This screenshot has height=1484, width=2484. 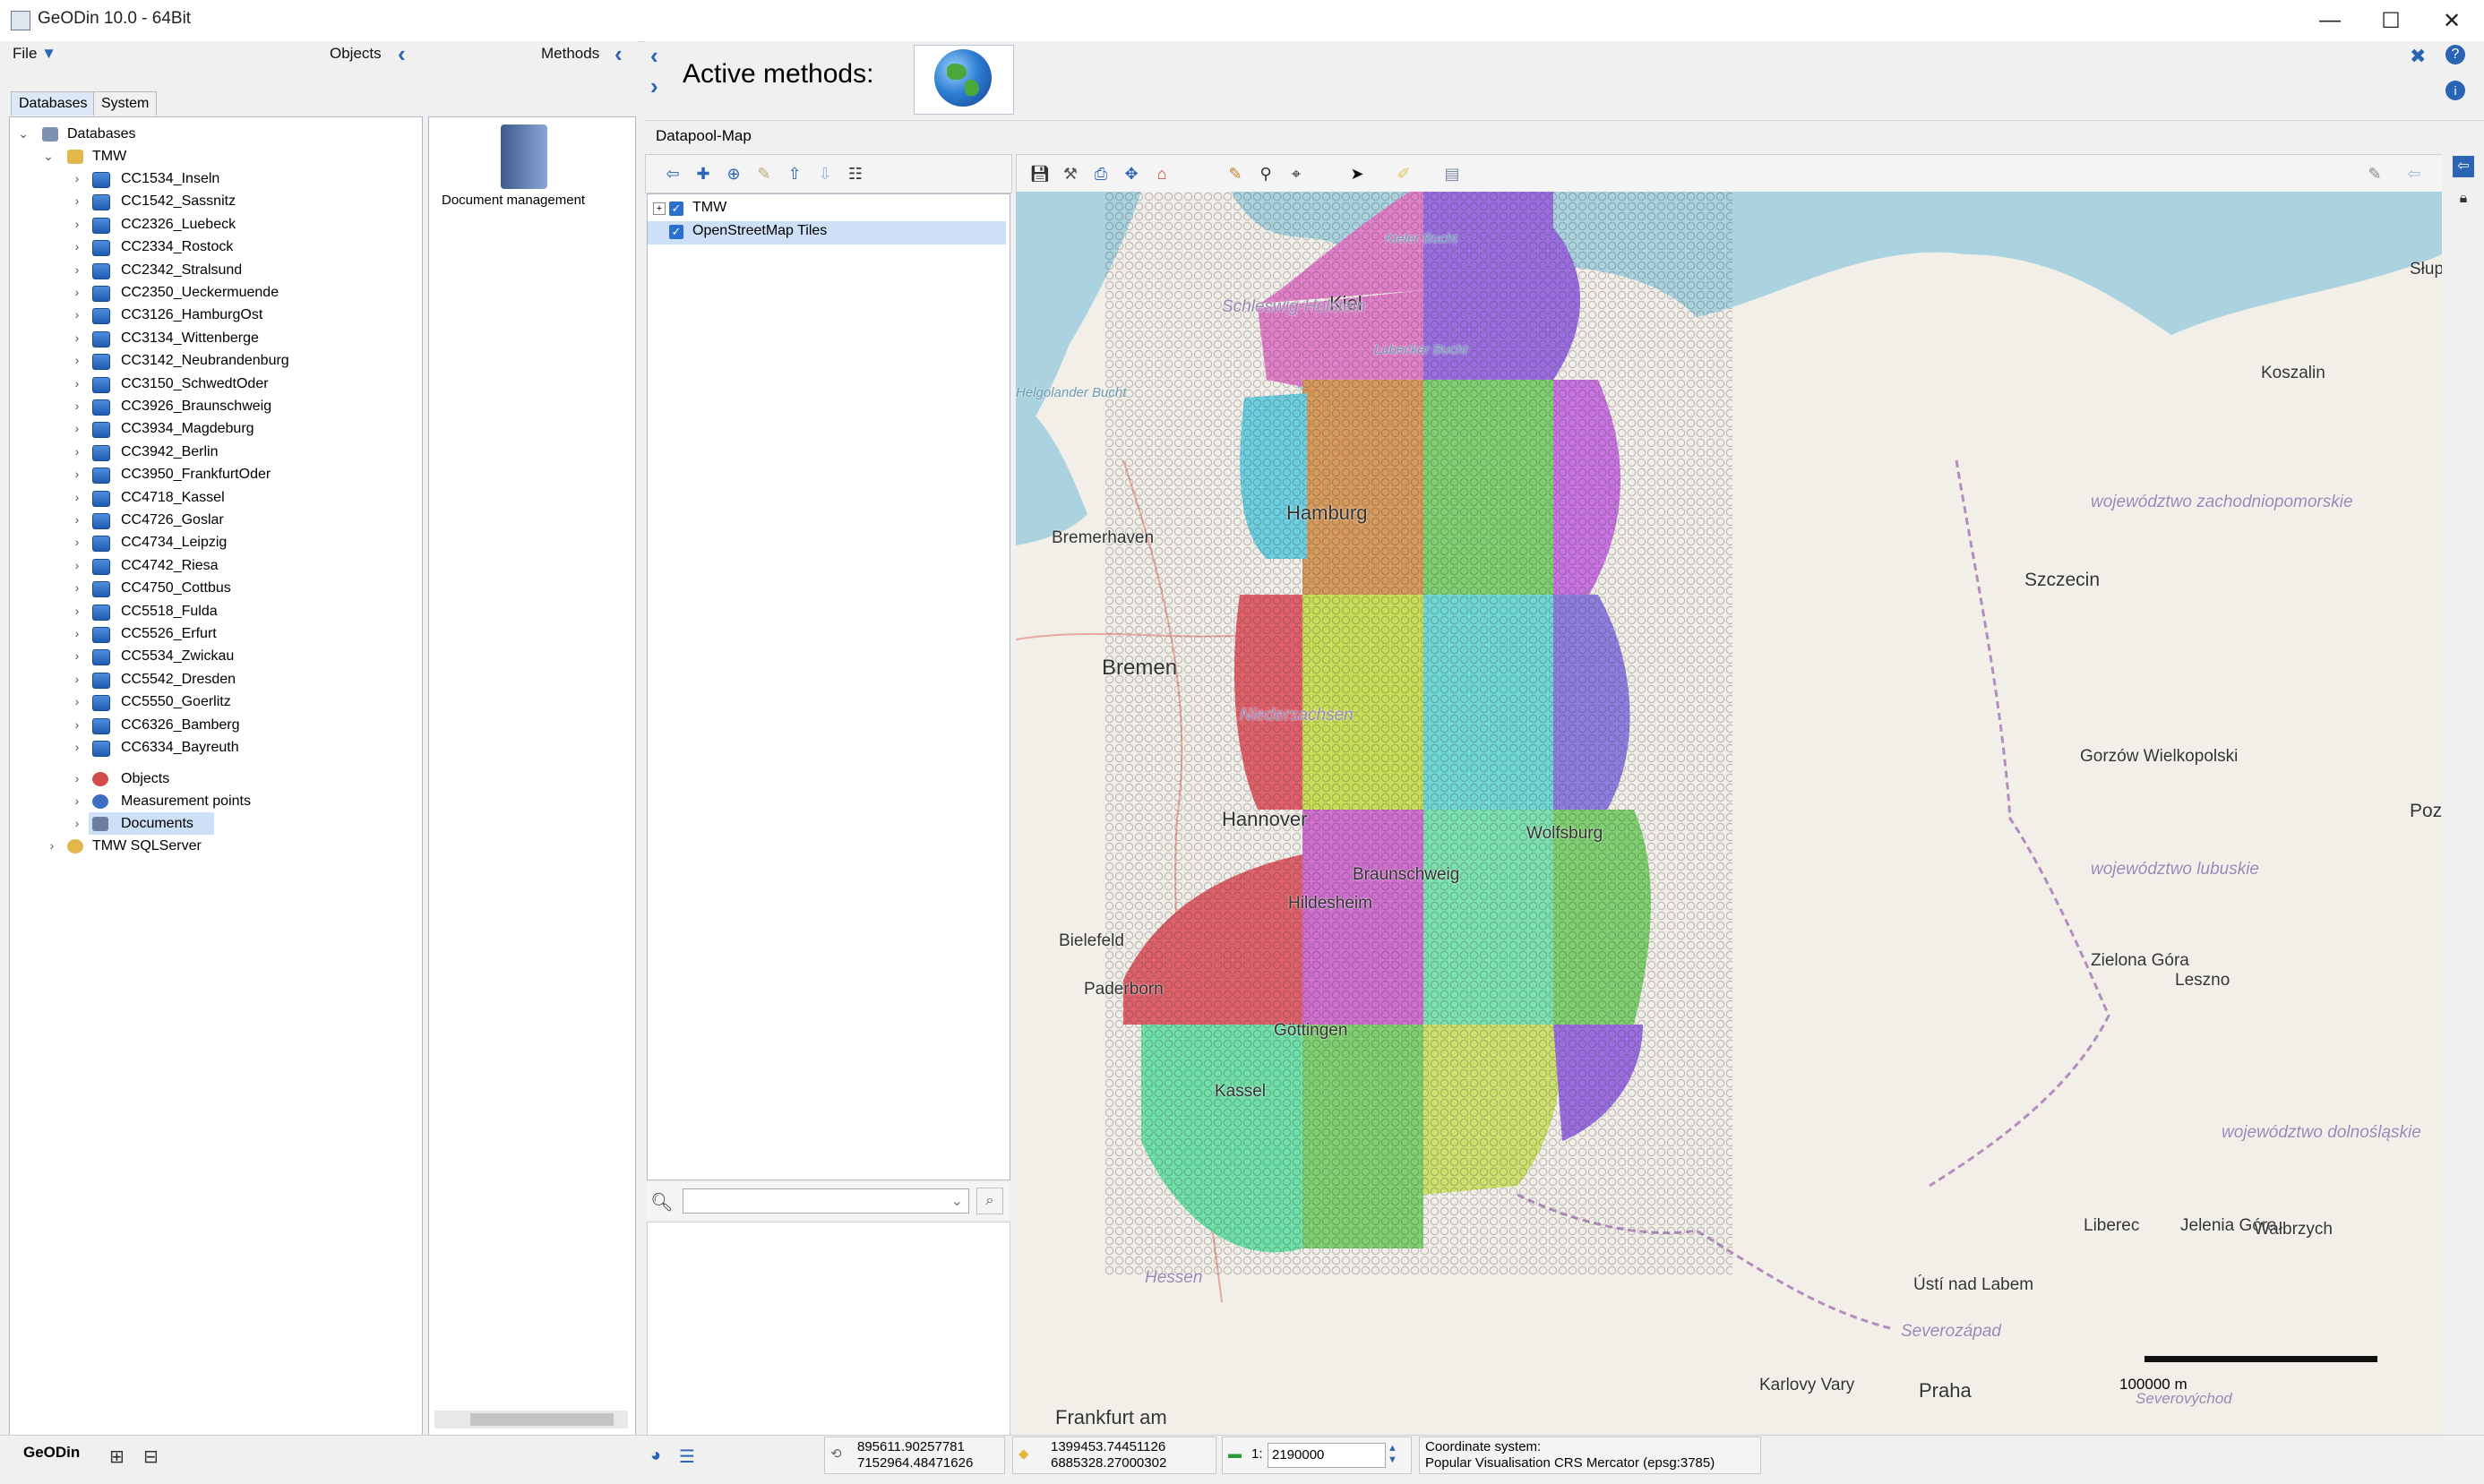 I want to click on scale-spinner: ▲ ▼, so click(x=1393, y=1454).